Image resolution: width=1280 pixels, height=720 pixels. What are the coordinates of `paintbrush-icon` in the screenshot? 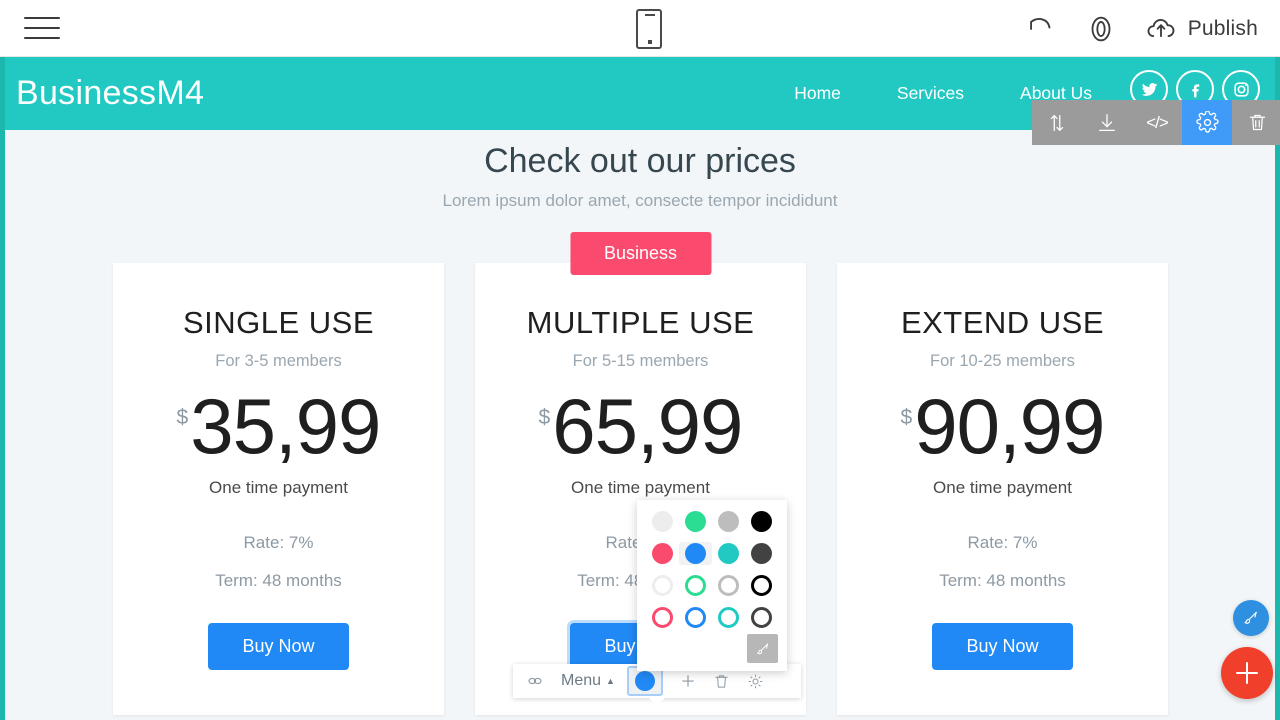 It's located at (762, 648).